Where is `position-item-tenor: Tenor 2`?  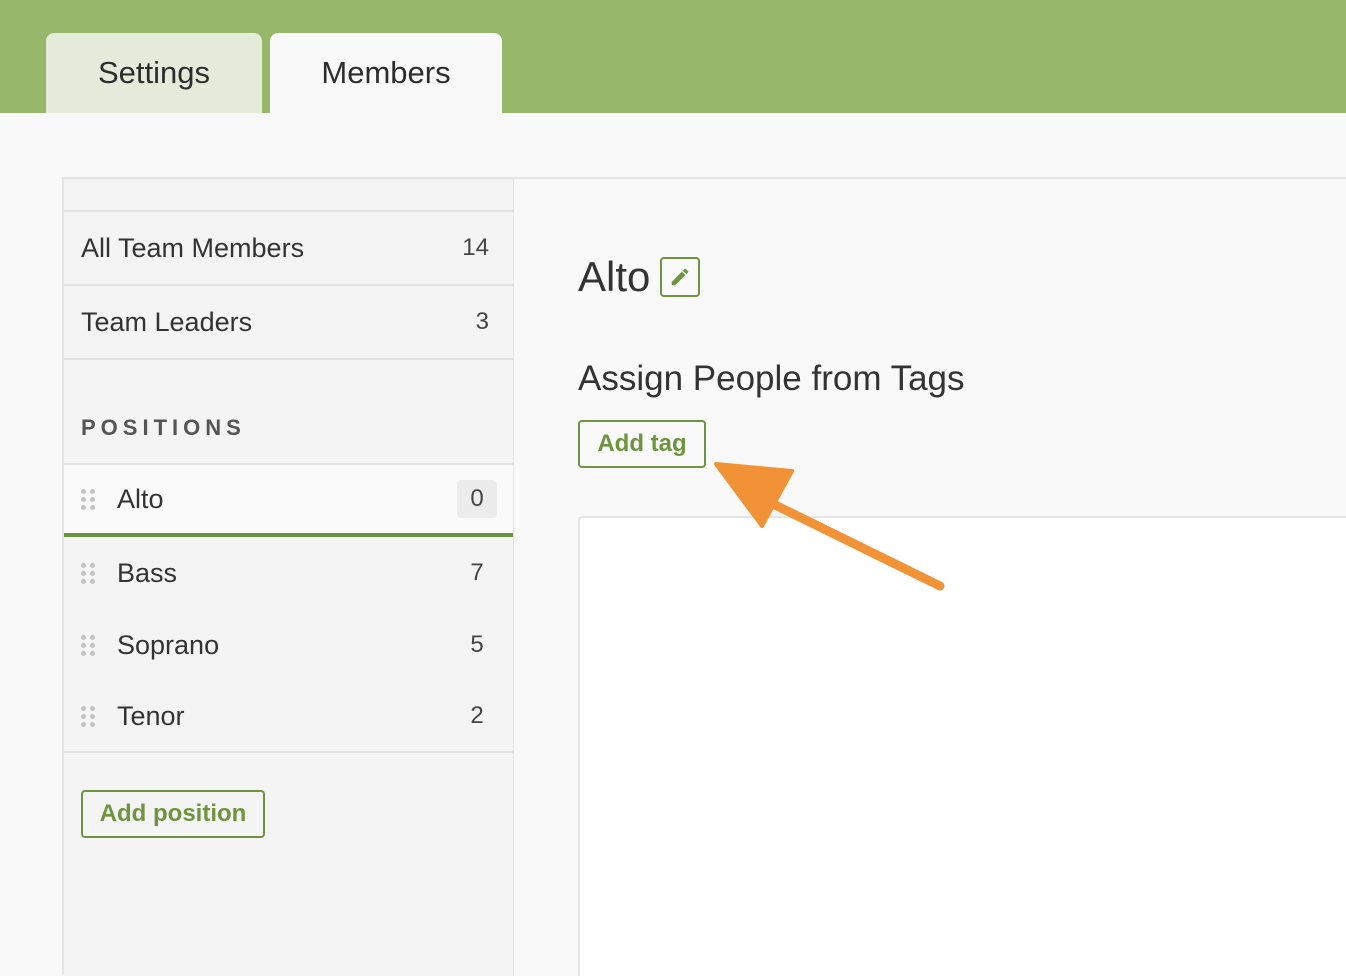
position-item-tenor: Tenor 2 is located at coordinates (288, 717).